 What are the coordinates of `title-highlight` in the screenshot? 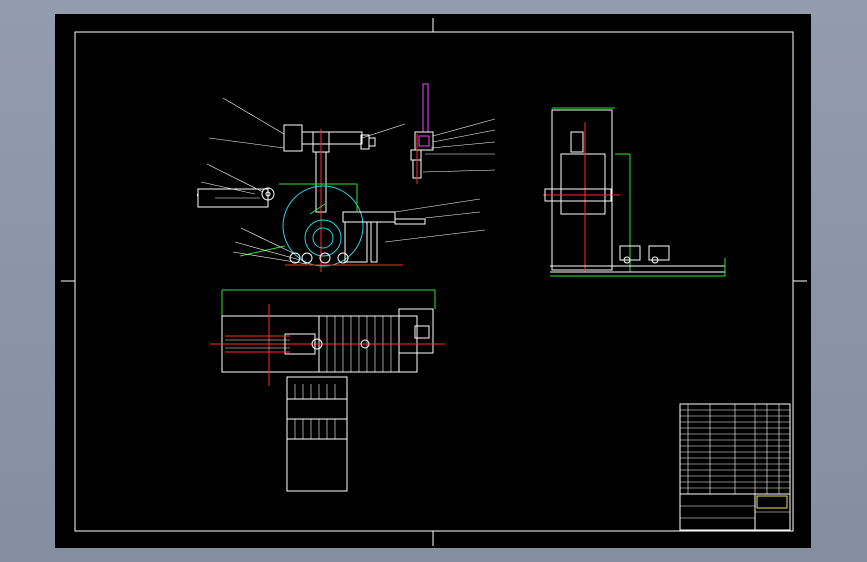 It's located at (772, 502).